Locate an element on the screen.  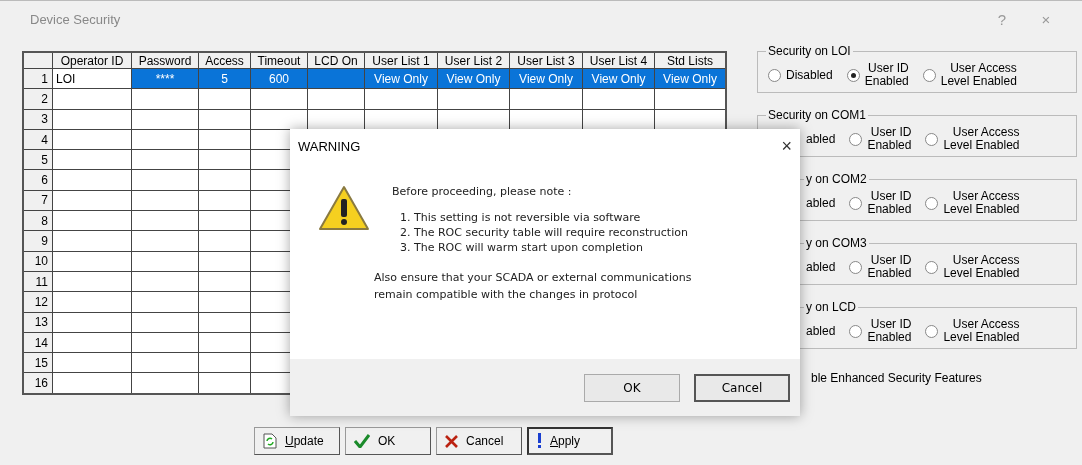
row-number: 15 is located at coordinates (38, 362).